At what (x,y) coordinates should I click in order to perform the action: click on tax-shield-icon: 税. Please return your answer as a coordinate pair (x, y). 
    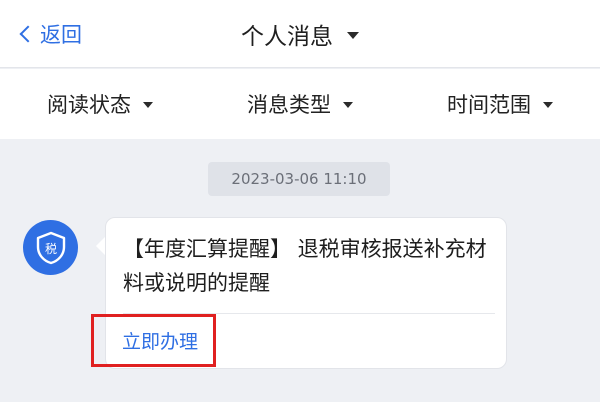
    Looking at the image, I should click on (50, 247).